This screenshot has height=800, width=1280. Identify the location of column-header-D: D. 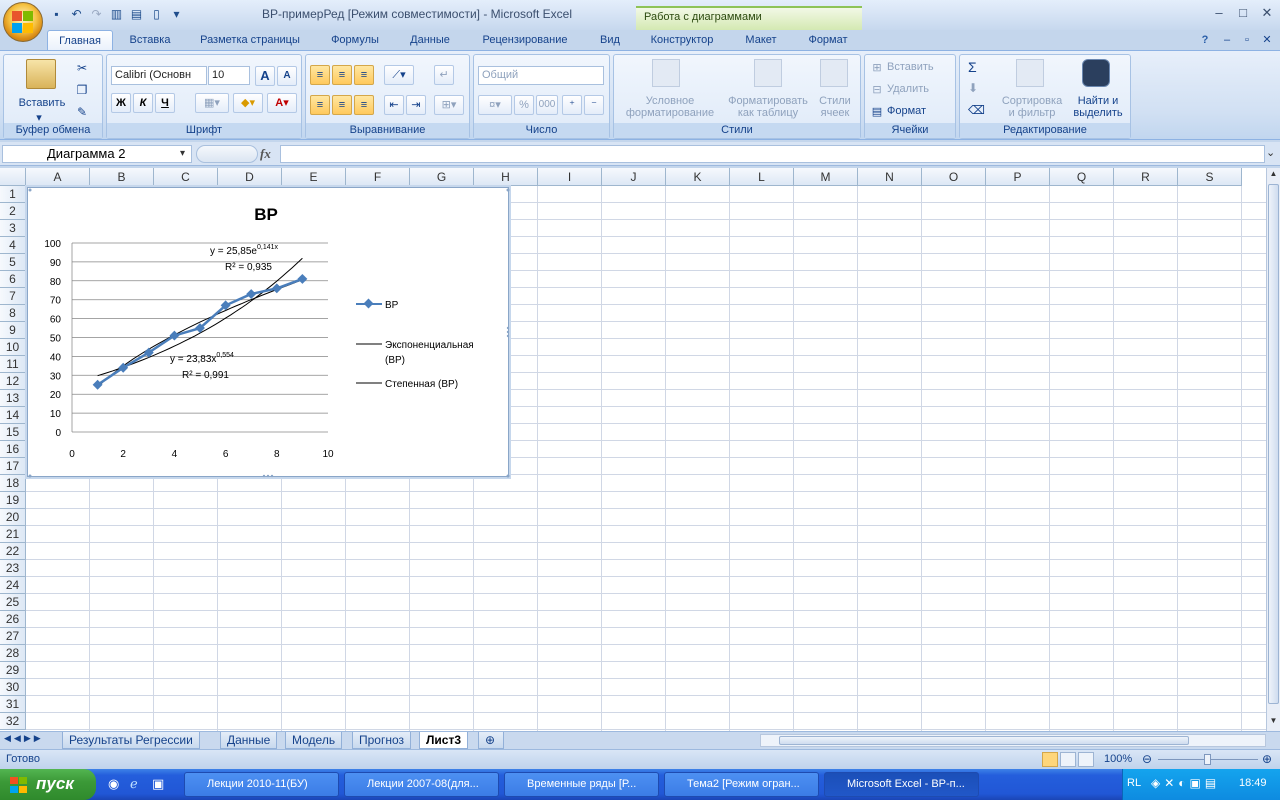
(250, 177).